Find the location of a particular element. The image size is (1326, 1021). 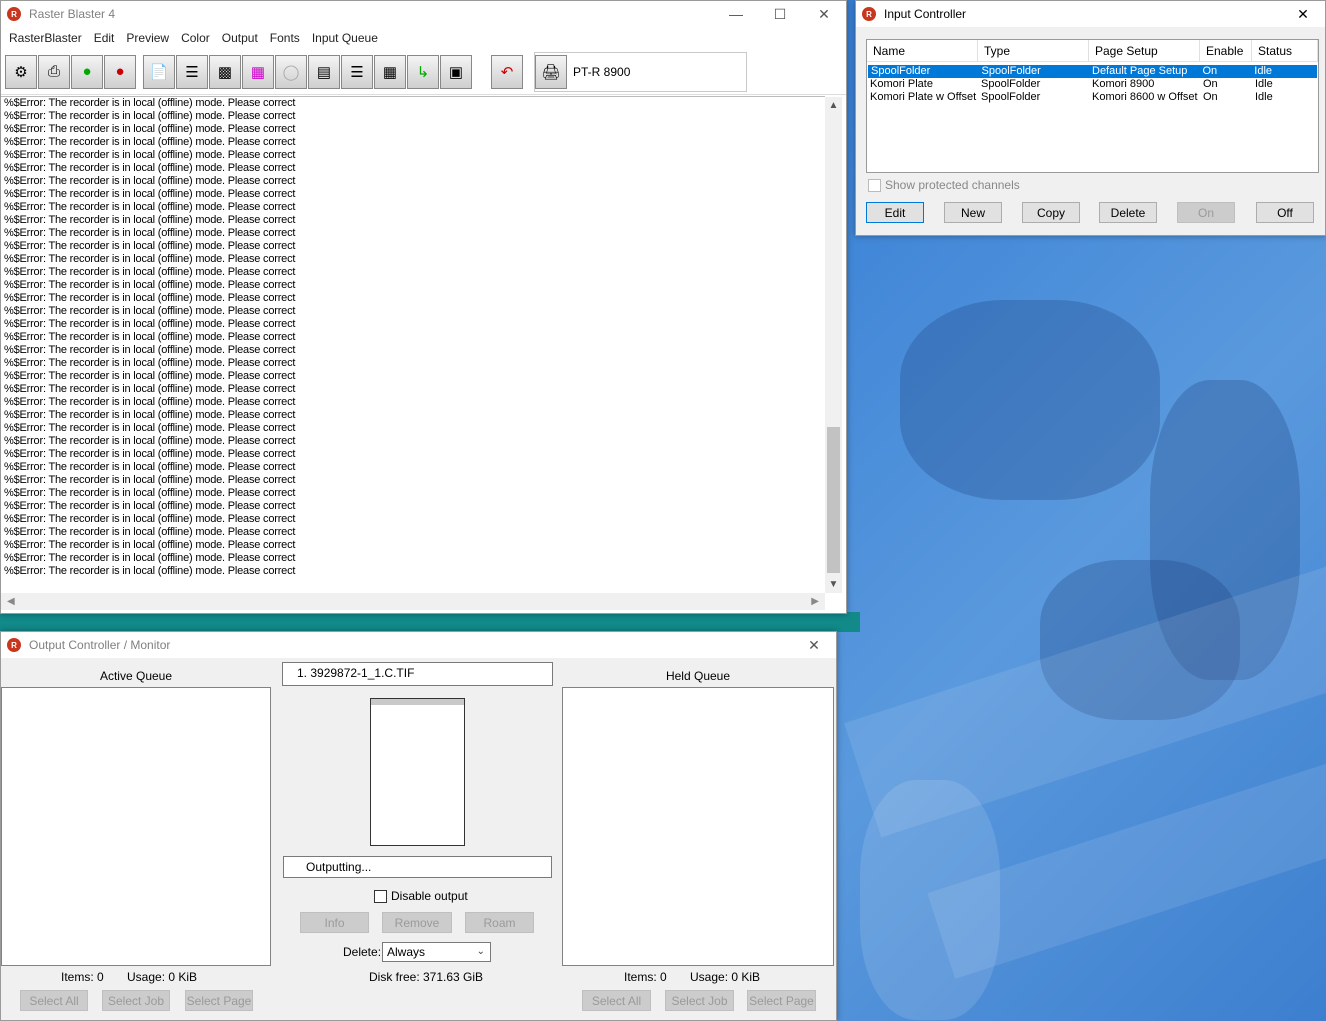

menu-output: Output is located at coordinates (240, 38).